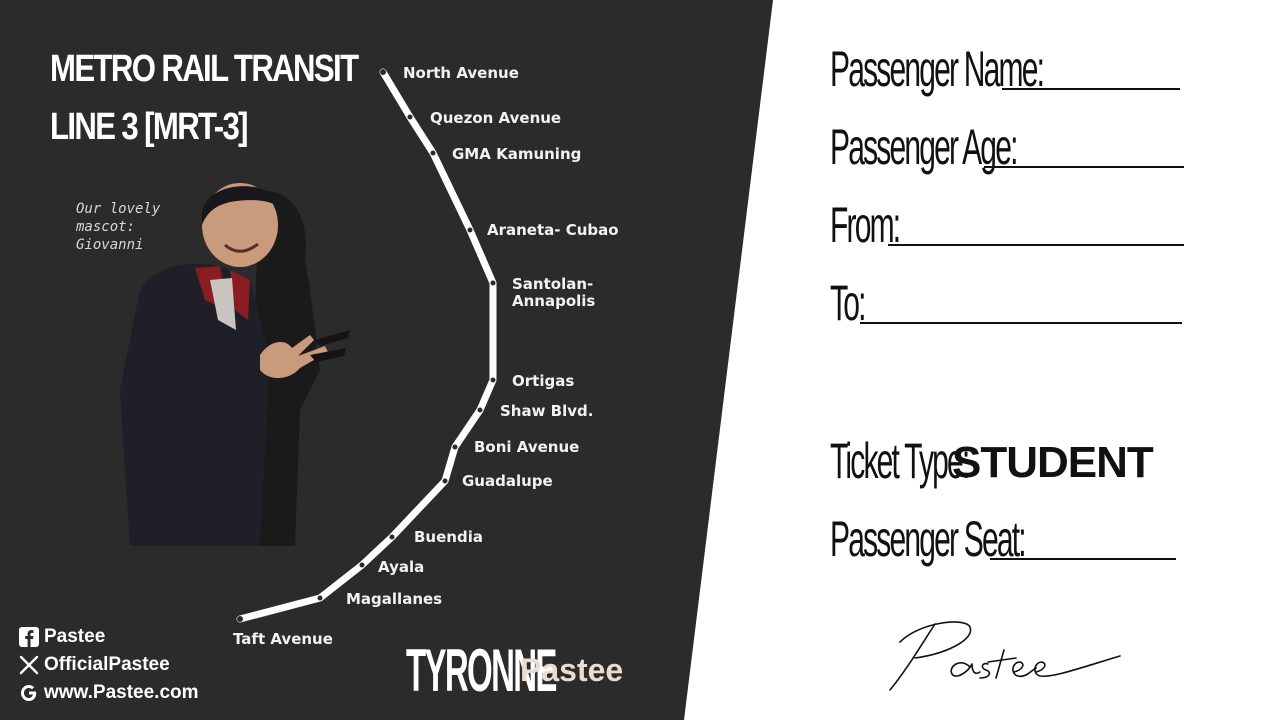  What do you see at coordinates (1010, 222) in the screenshot?
I see `from-field: From:` at bounding box center [1010, 222].